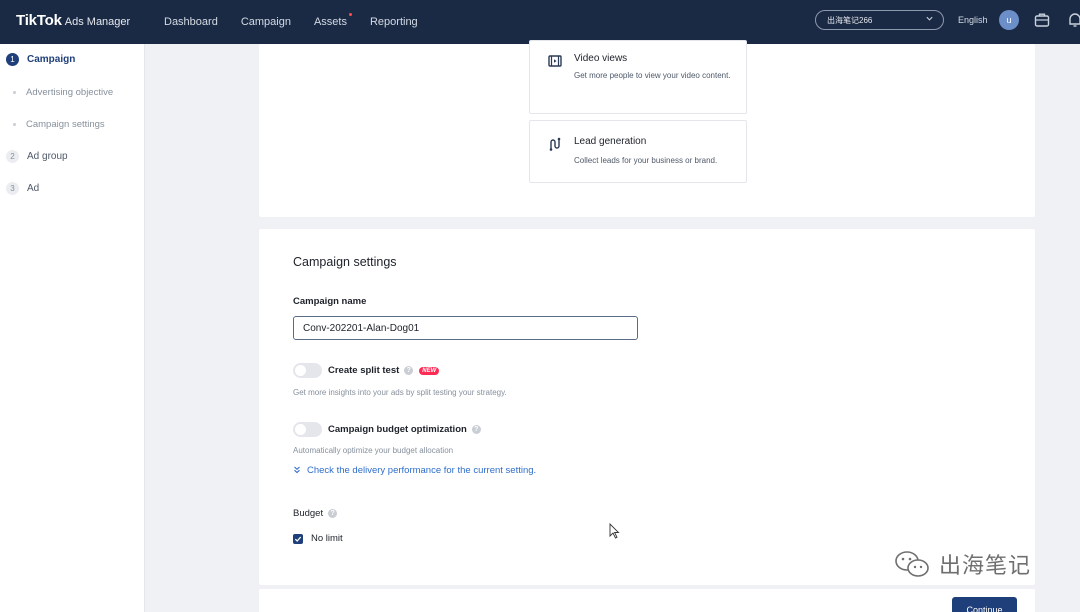 This screenshot has height=612, width=1080. I want to click on step-label: Ad group, so click(47, 156).